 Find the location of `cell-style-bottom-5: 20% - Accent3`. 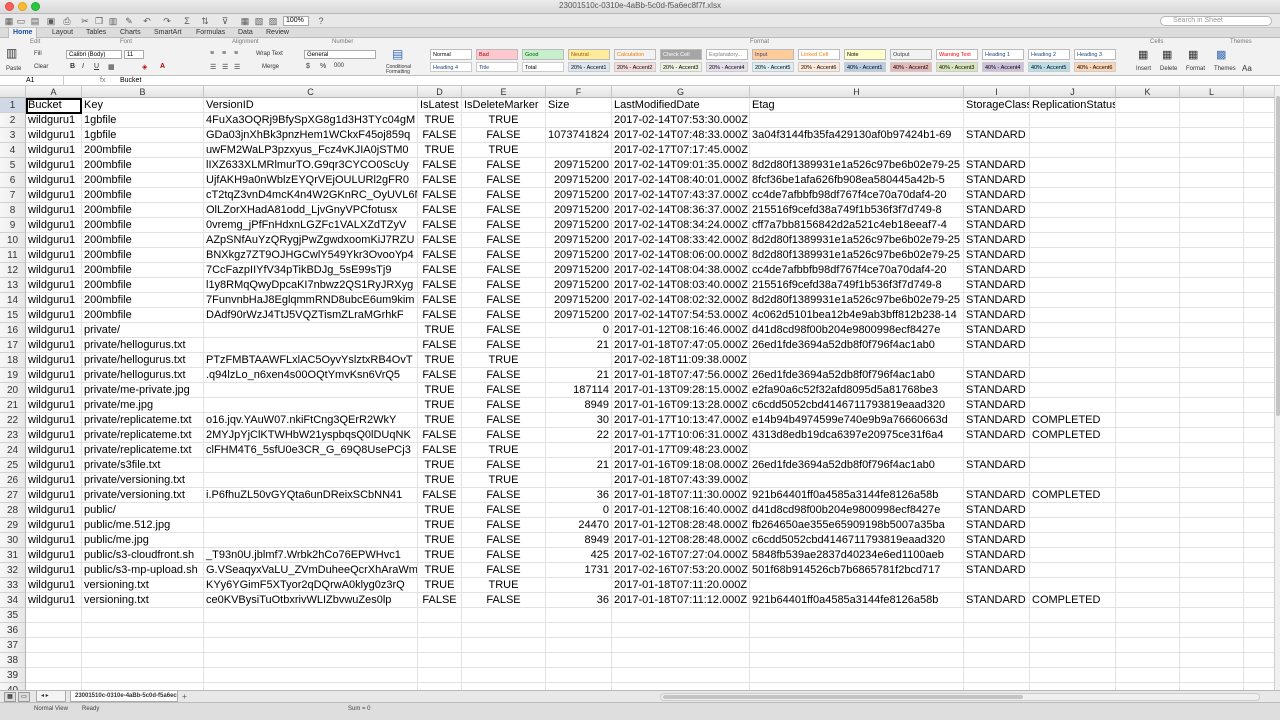

cell-style-bottom-5: 20% - Accent3 is located at coordinates (681, 67).